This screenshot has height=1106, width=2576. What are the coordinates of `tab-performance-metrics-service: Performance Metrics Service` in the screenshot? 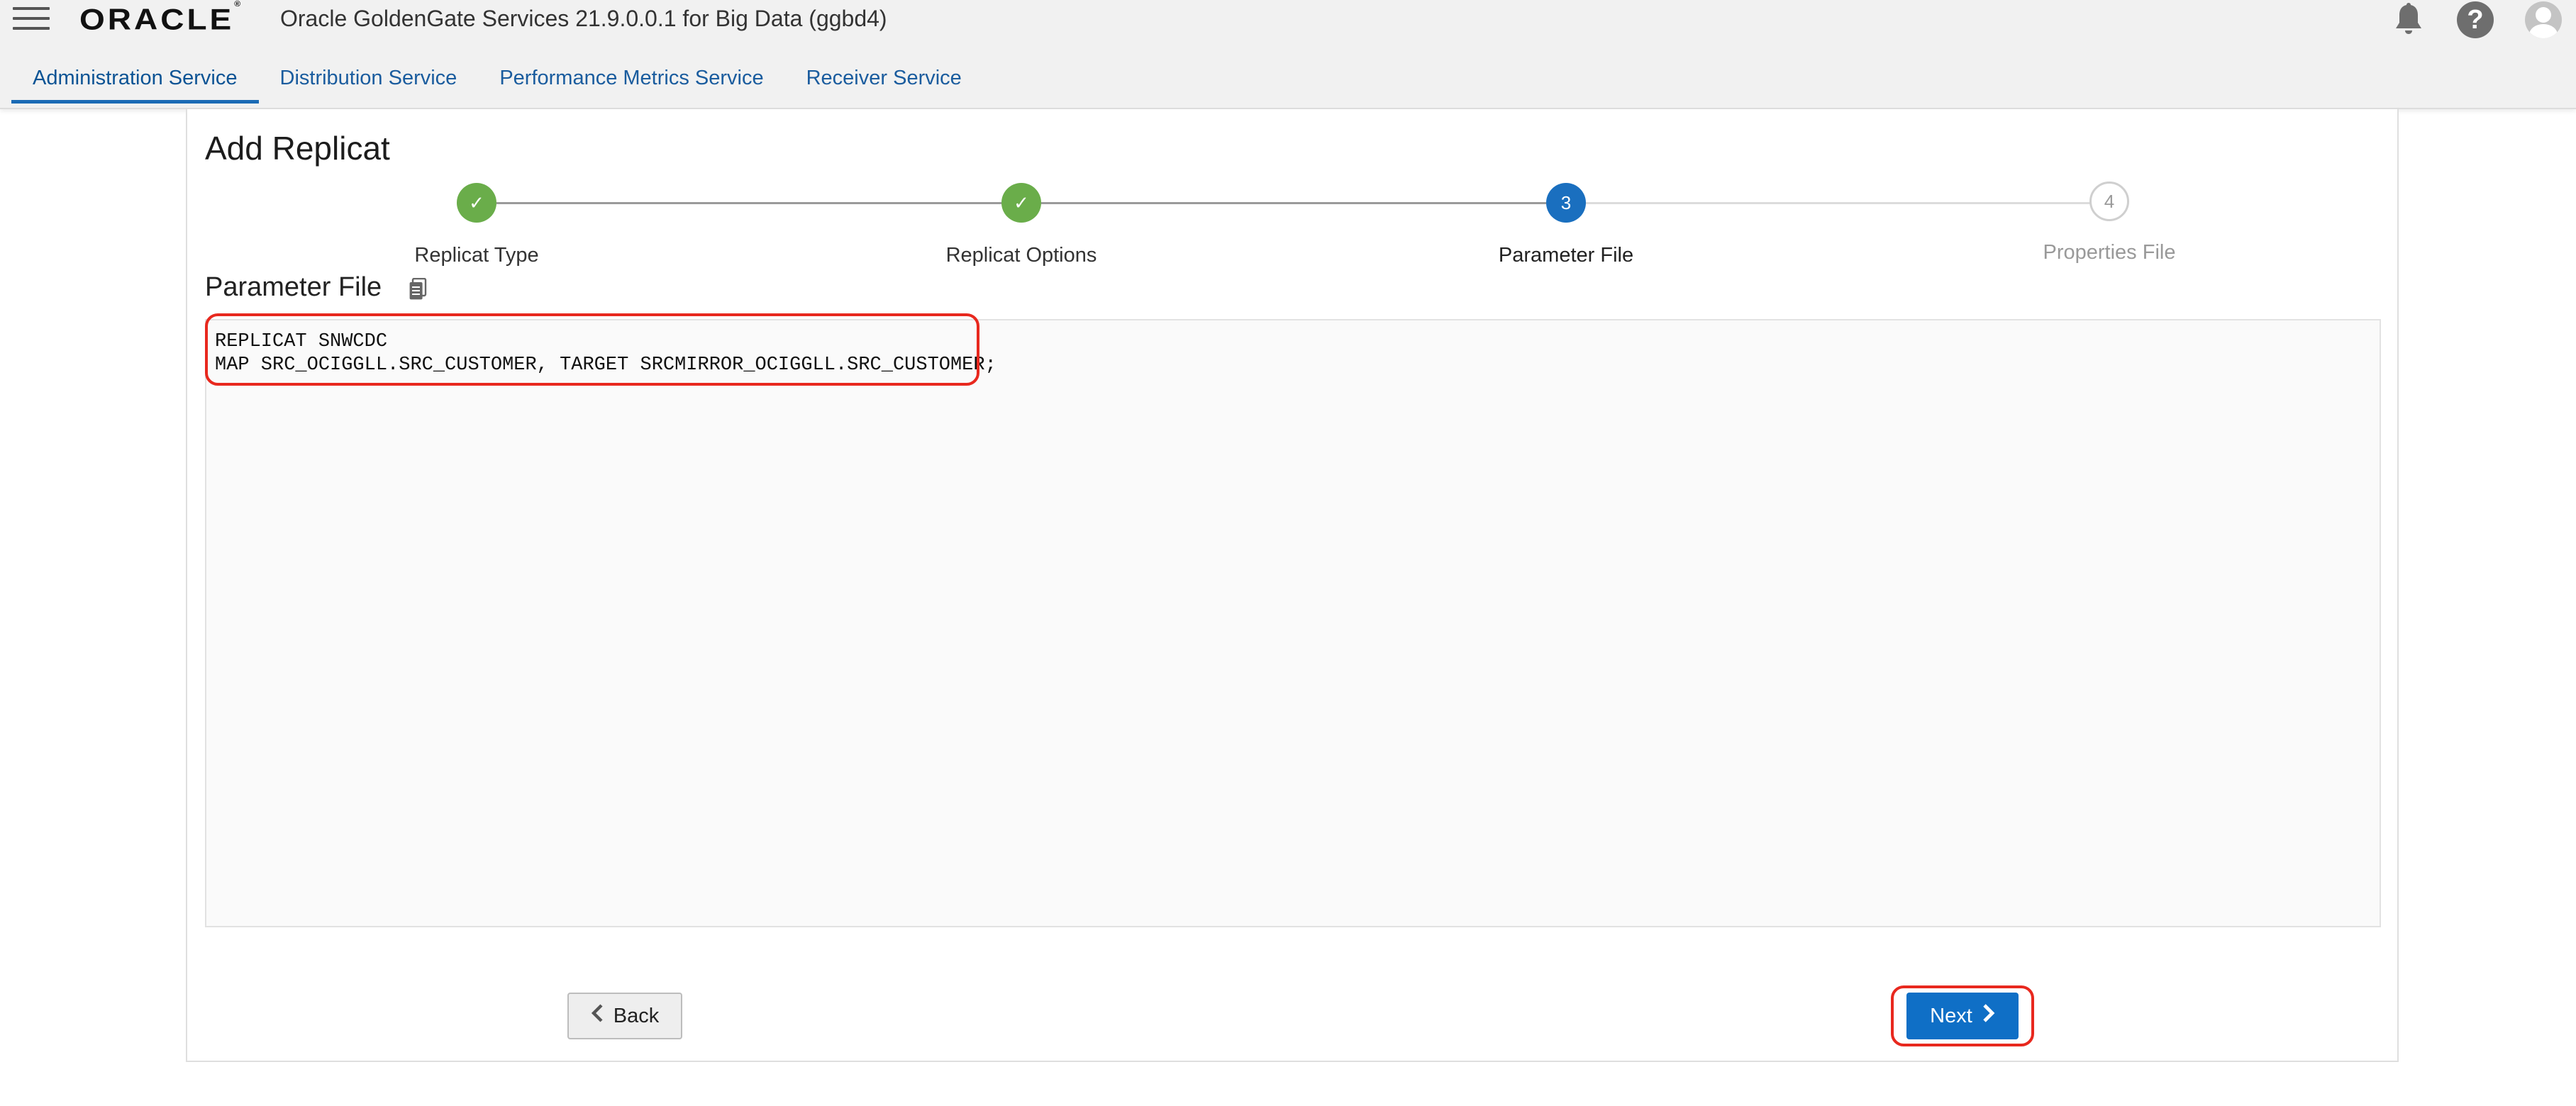 It's located at (631, 84).